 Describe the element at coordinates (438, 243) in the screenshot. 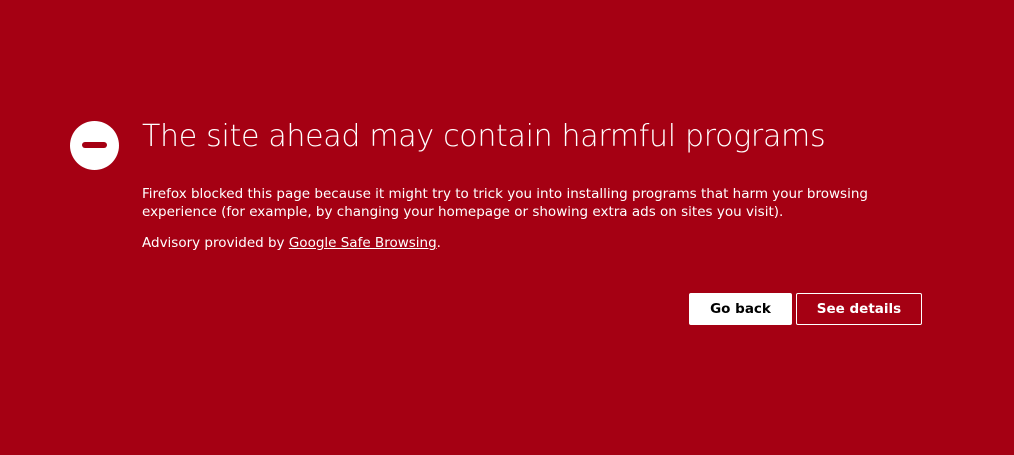

I see `advisory-suffix: .` at that location.